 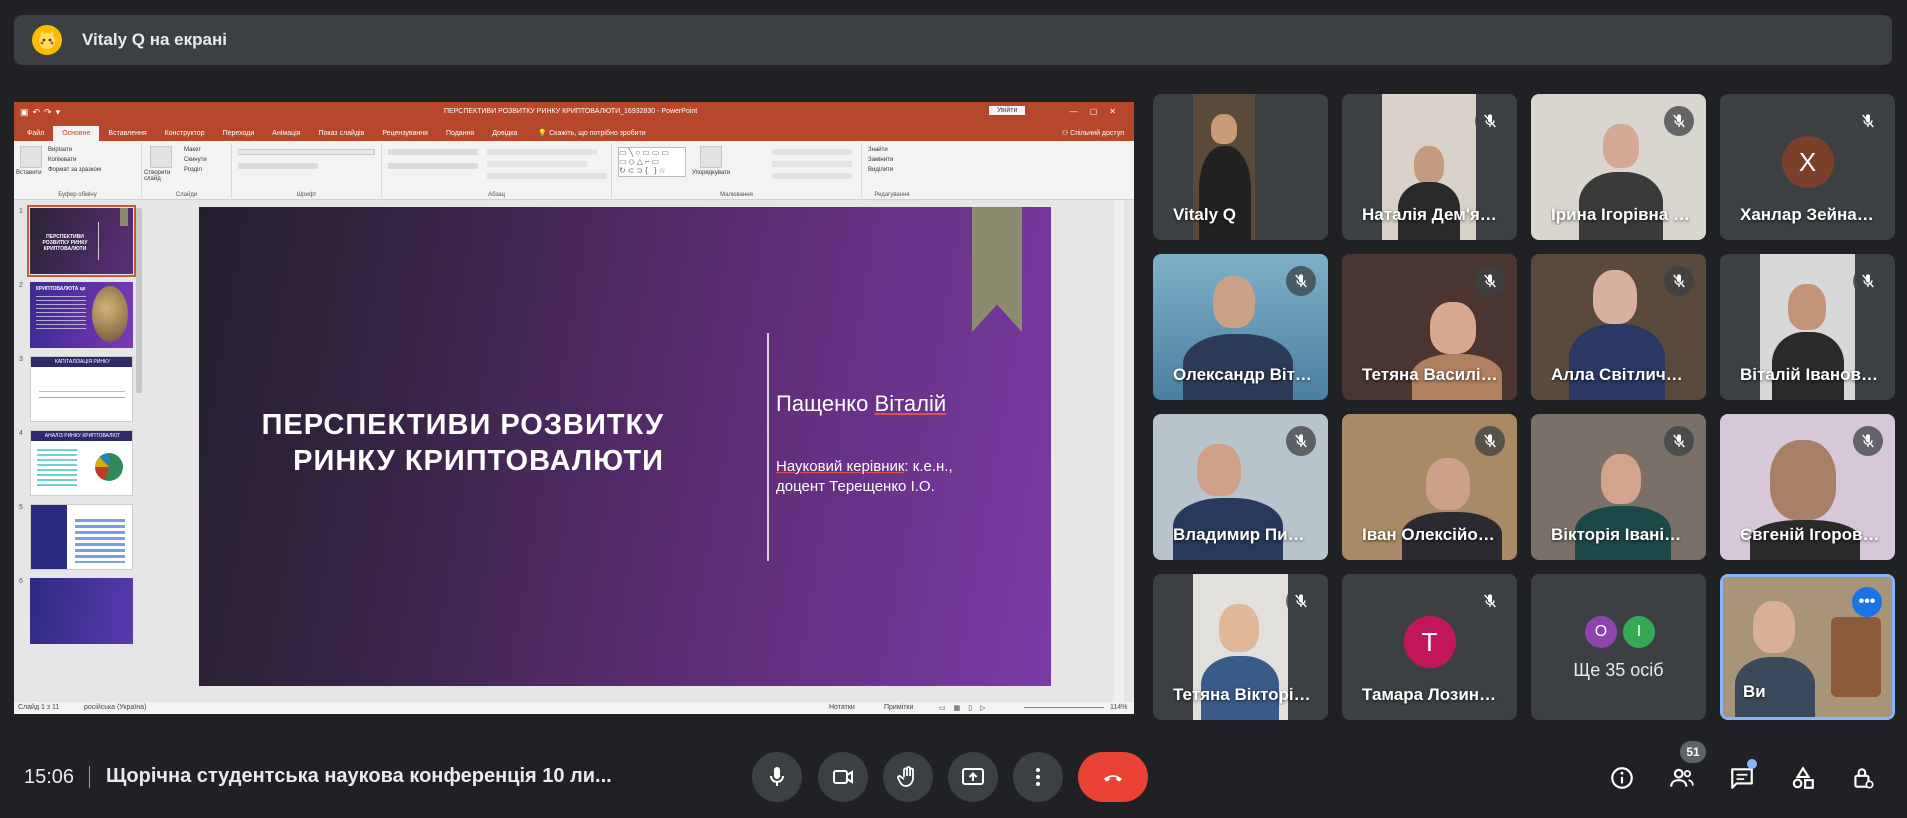 What do you see at coordinates (1098, 135) in the screenshot?
I see `pp-share-button: ⚇ Спільний доступ` at bounding box center [1098, 135].